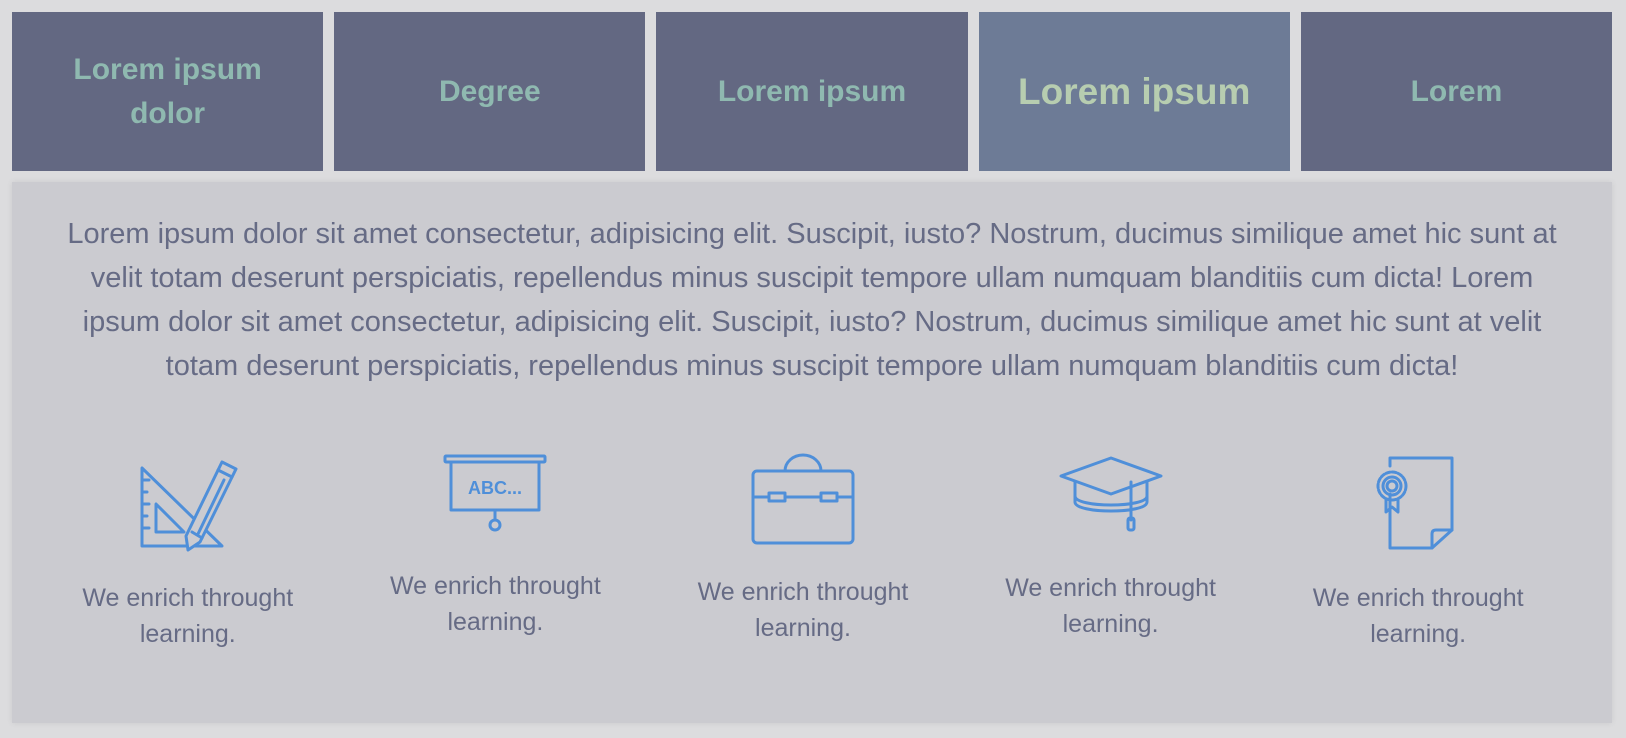  Describe the element at coordinates (168, 91) in the screenshot. I see `tab-lorem-ipsum-dolor: Lorem ipsum dolor` at that location.